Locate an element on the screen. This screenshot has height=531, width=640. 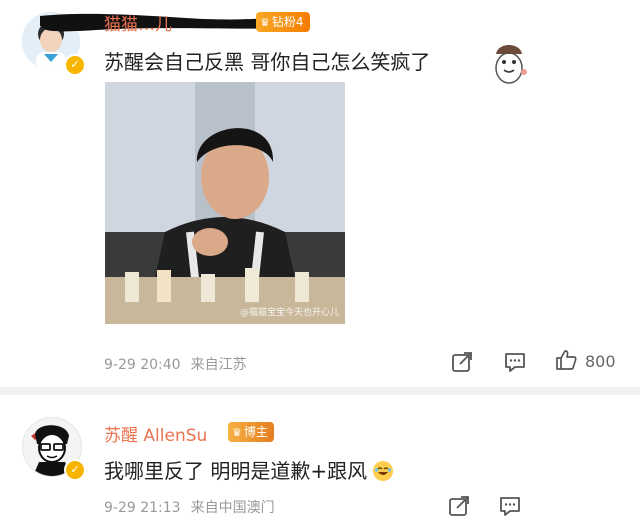
comment-text: 苏醒会自己反黑 哥你自己怎么笑疯了 is located at coordinates (267, 62).